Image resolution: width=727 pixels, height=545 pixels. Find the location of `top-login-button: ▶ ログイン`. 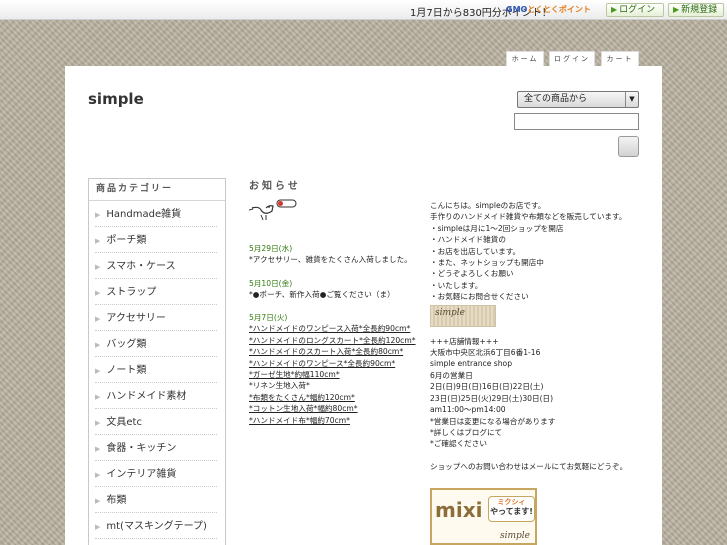

top-login-button: ▶ ログイン is located at coordinates (635, 10).